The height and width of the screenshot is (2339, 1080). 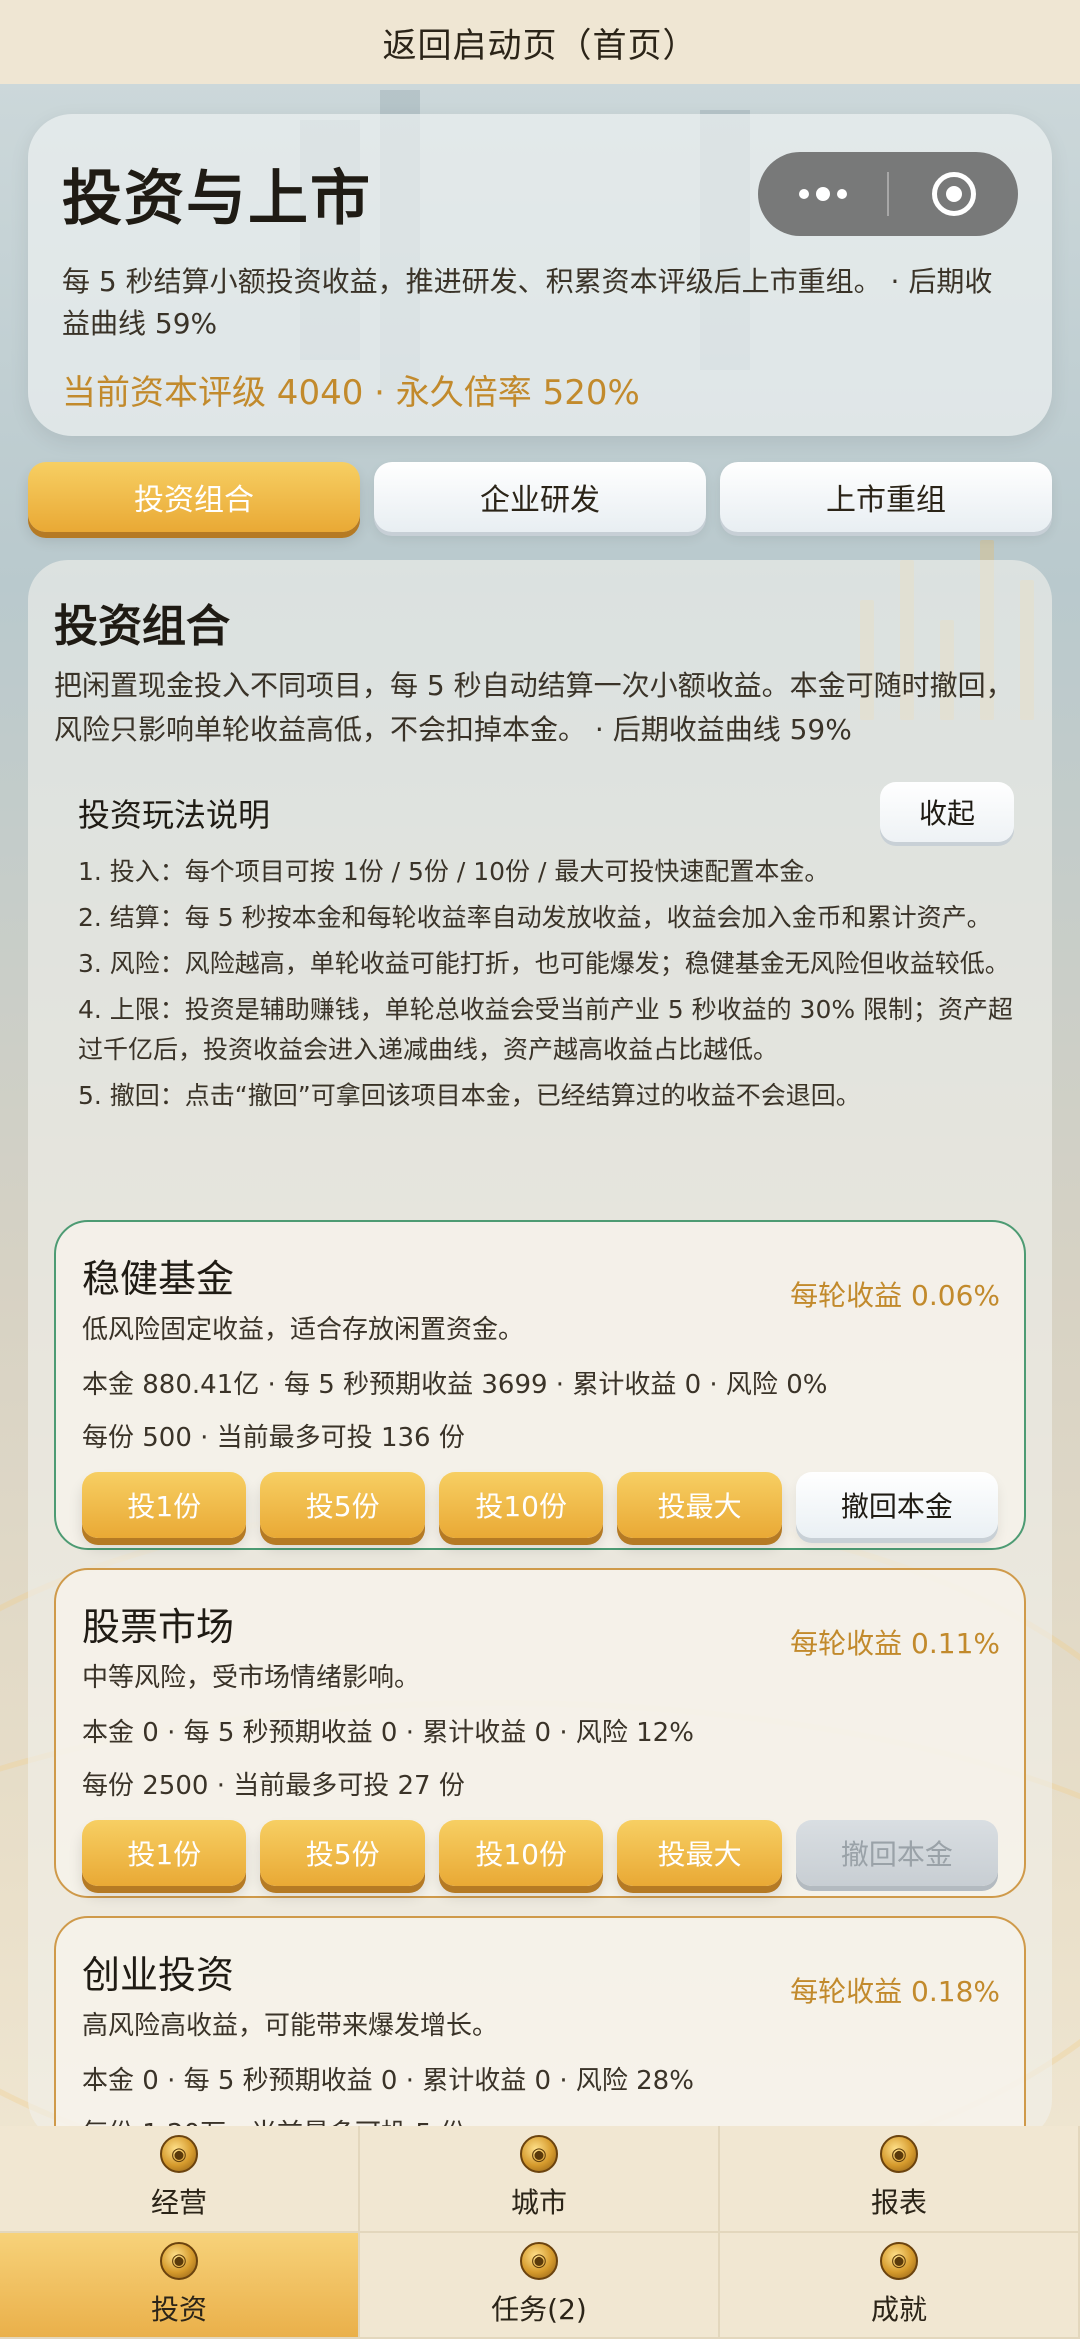 I want to click on capital-rating: 当前资本评级 4040 · 永久倍率 520%, so click(x=351, y=393).